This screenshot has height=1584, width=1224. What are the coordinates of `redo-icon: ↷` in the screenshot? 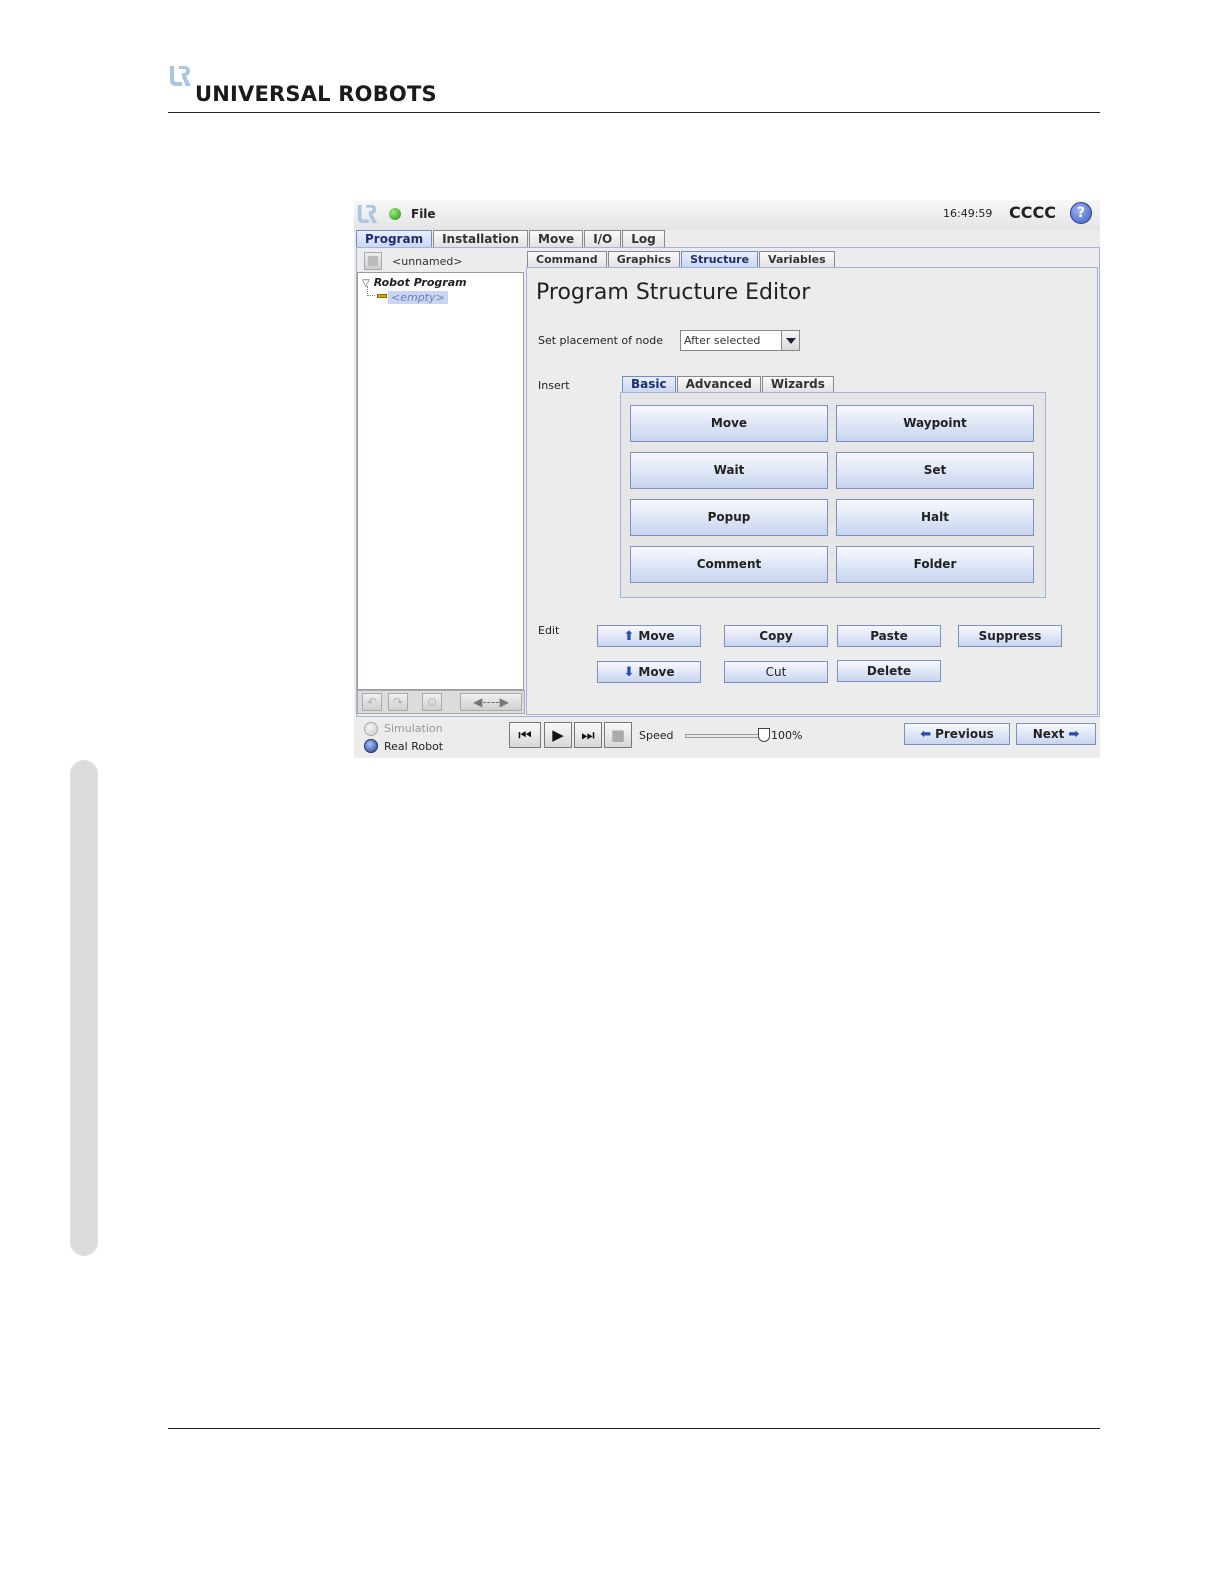 It's located at (398, 702).